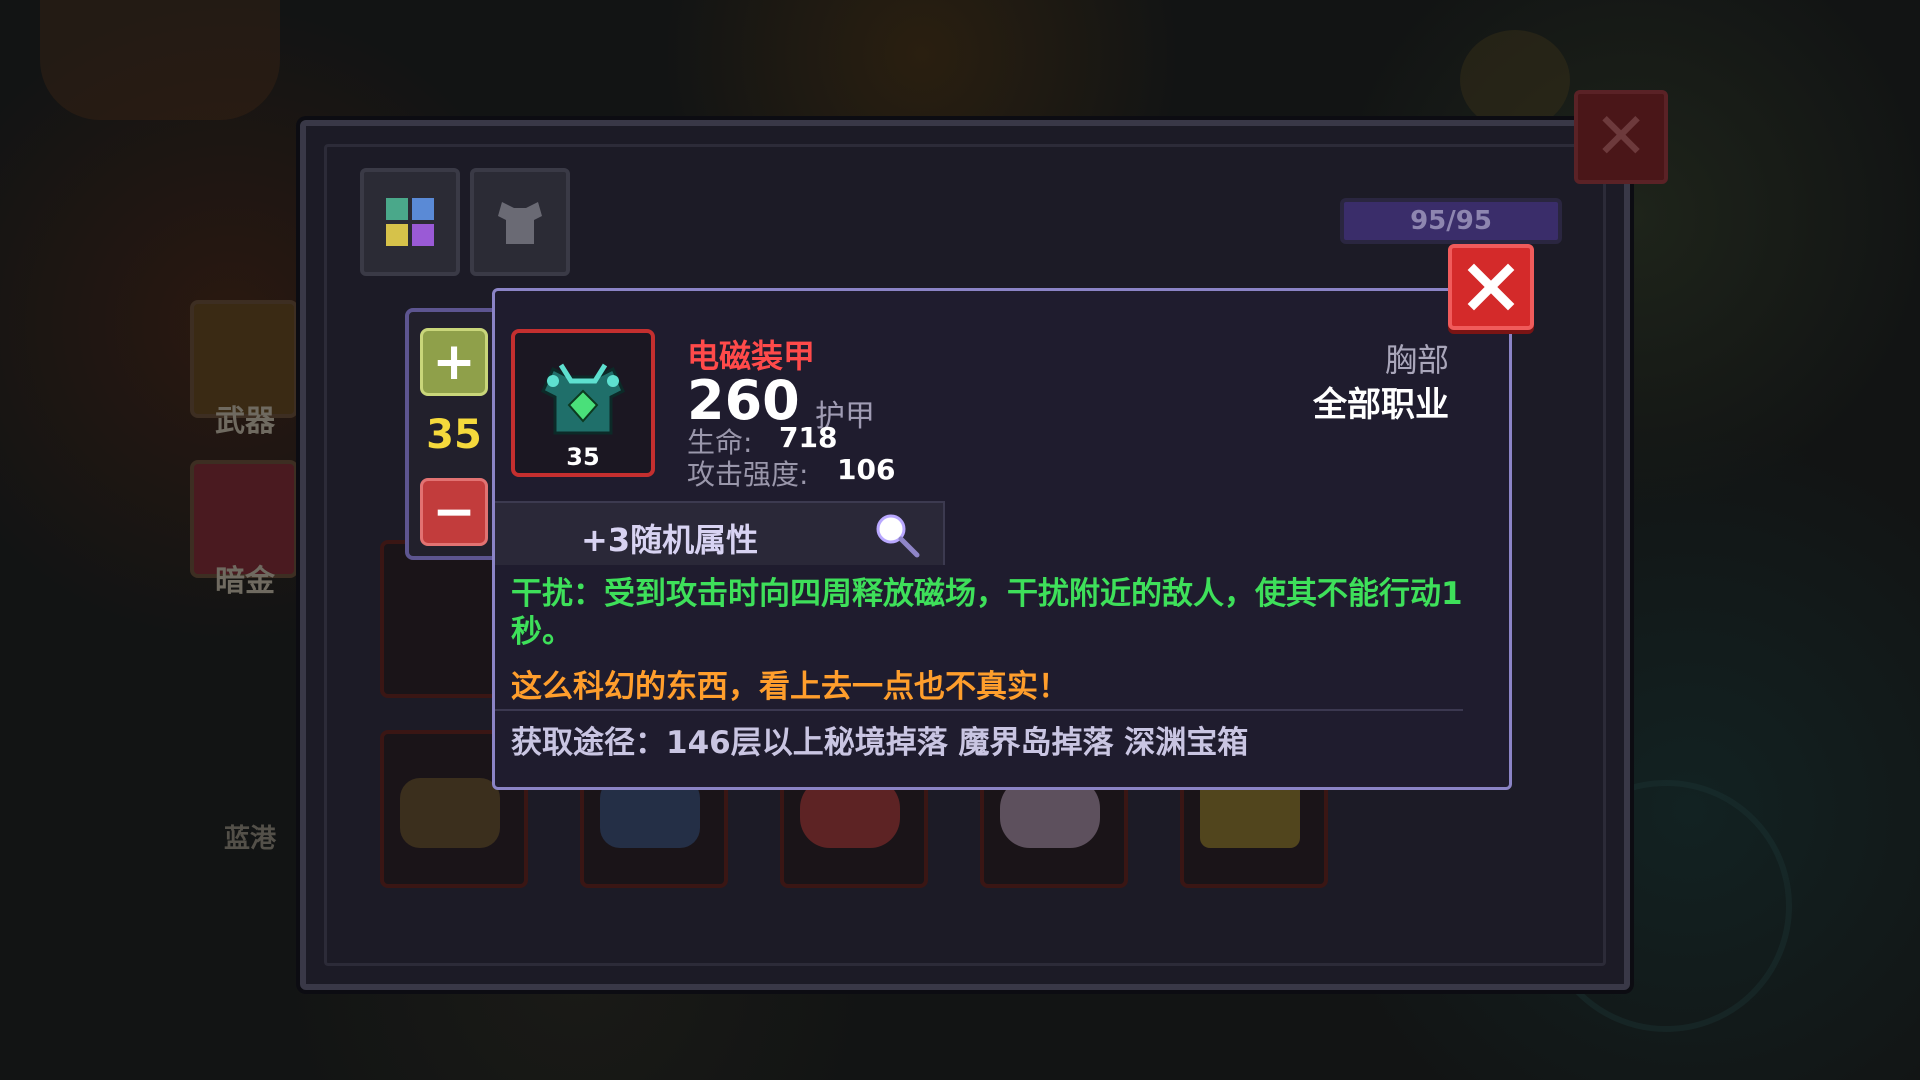  I want to click on item-icon-frame: 35, so click(583, 403).